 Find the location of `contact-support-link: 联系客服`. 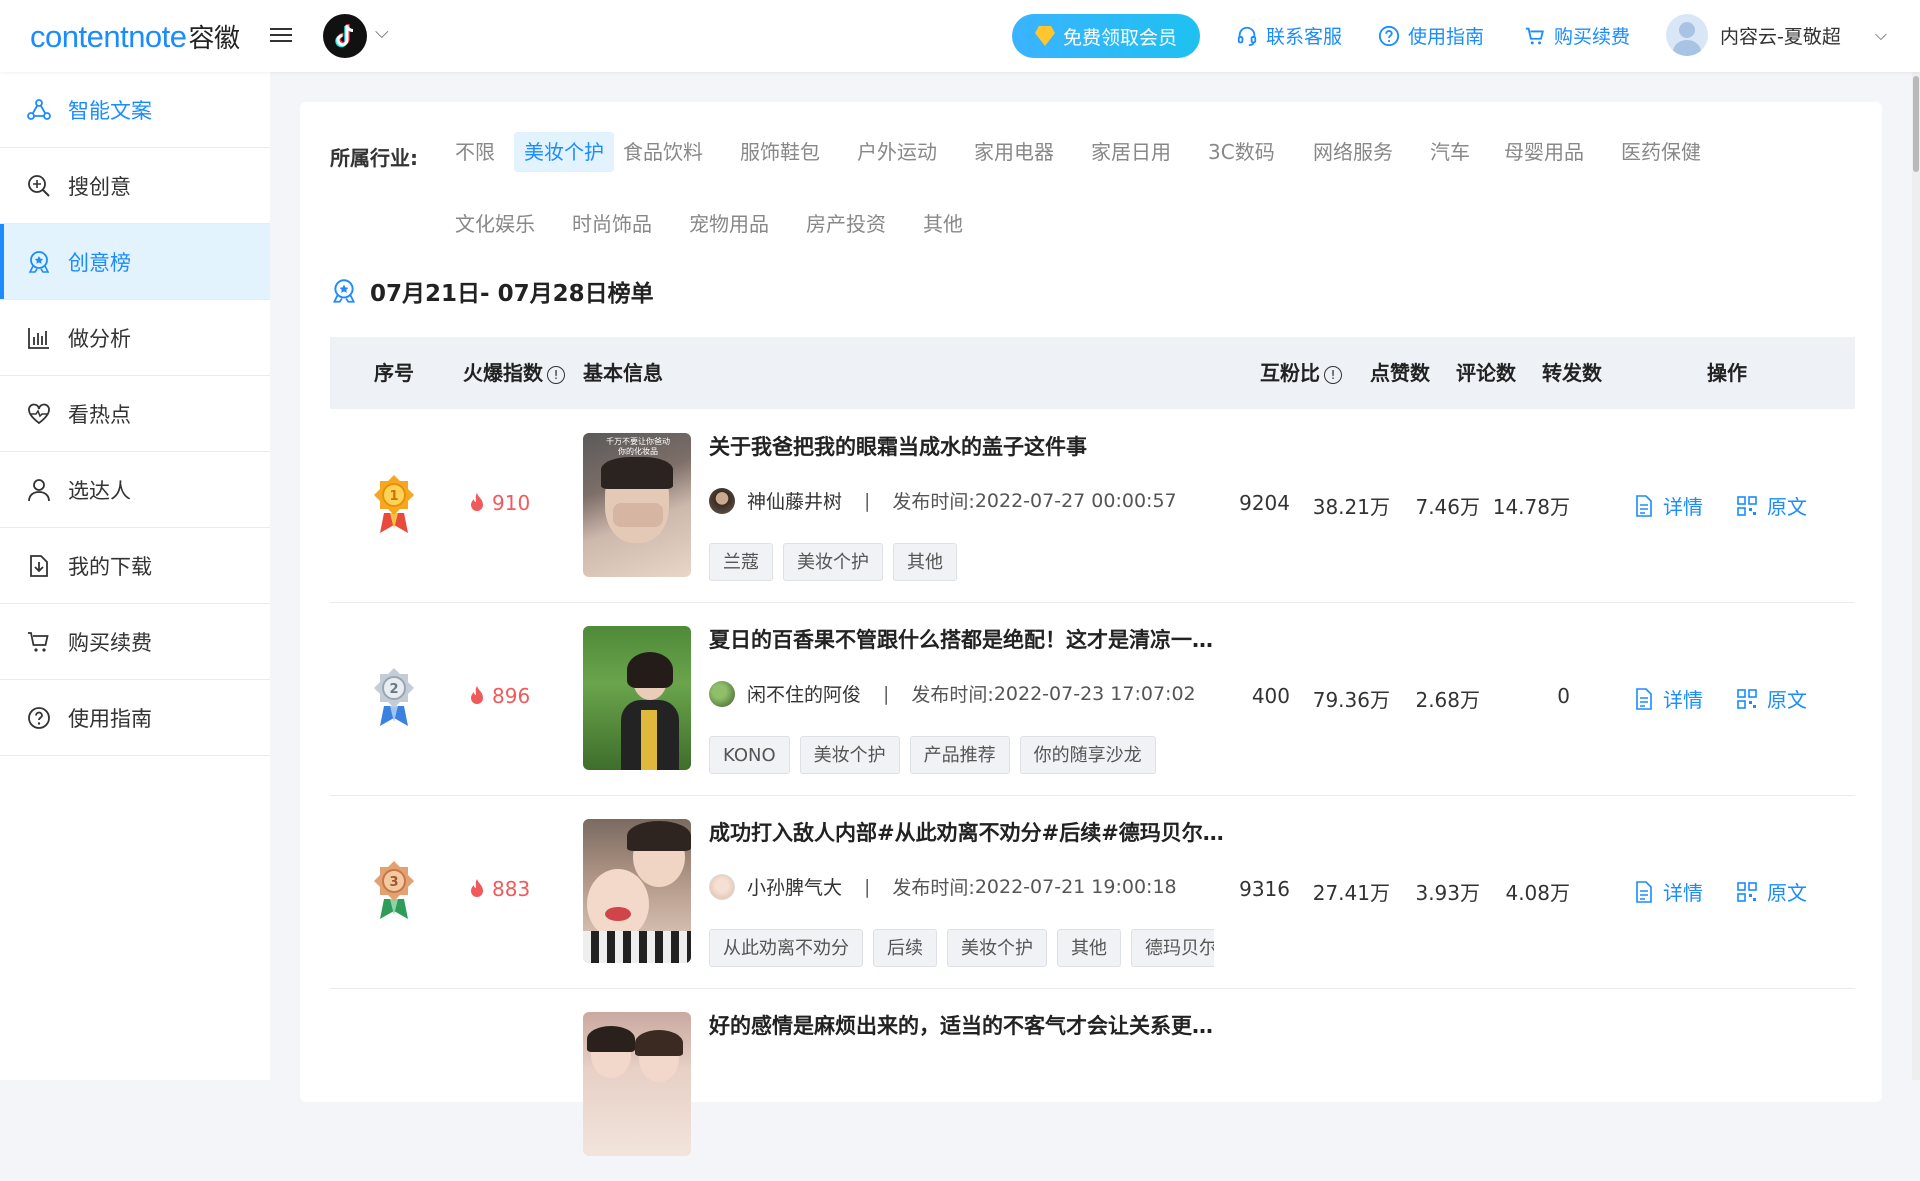

contact-support-link: 联系客服 is located at coordinates (1289, 35).